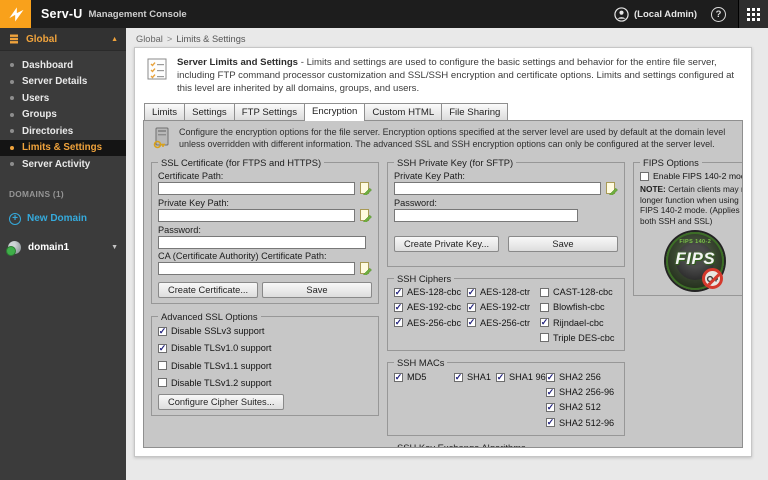 The height and width of the screenshot is (480, 768). Describe the element at coordinates (718, 14) in the screenshot. I see `help-icon: ?` at that location.